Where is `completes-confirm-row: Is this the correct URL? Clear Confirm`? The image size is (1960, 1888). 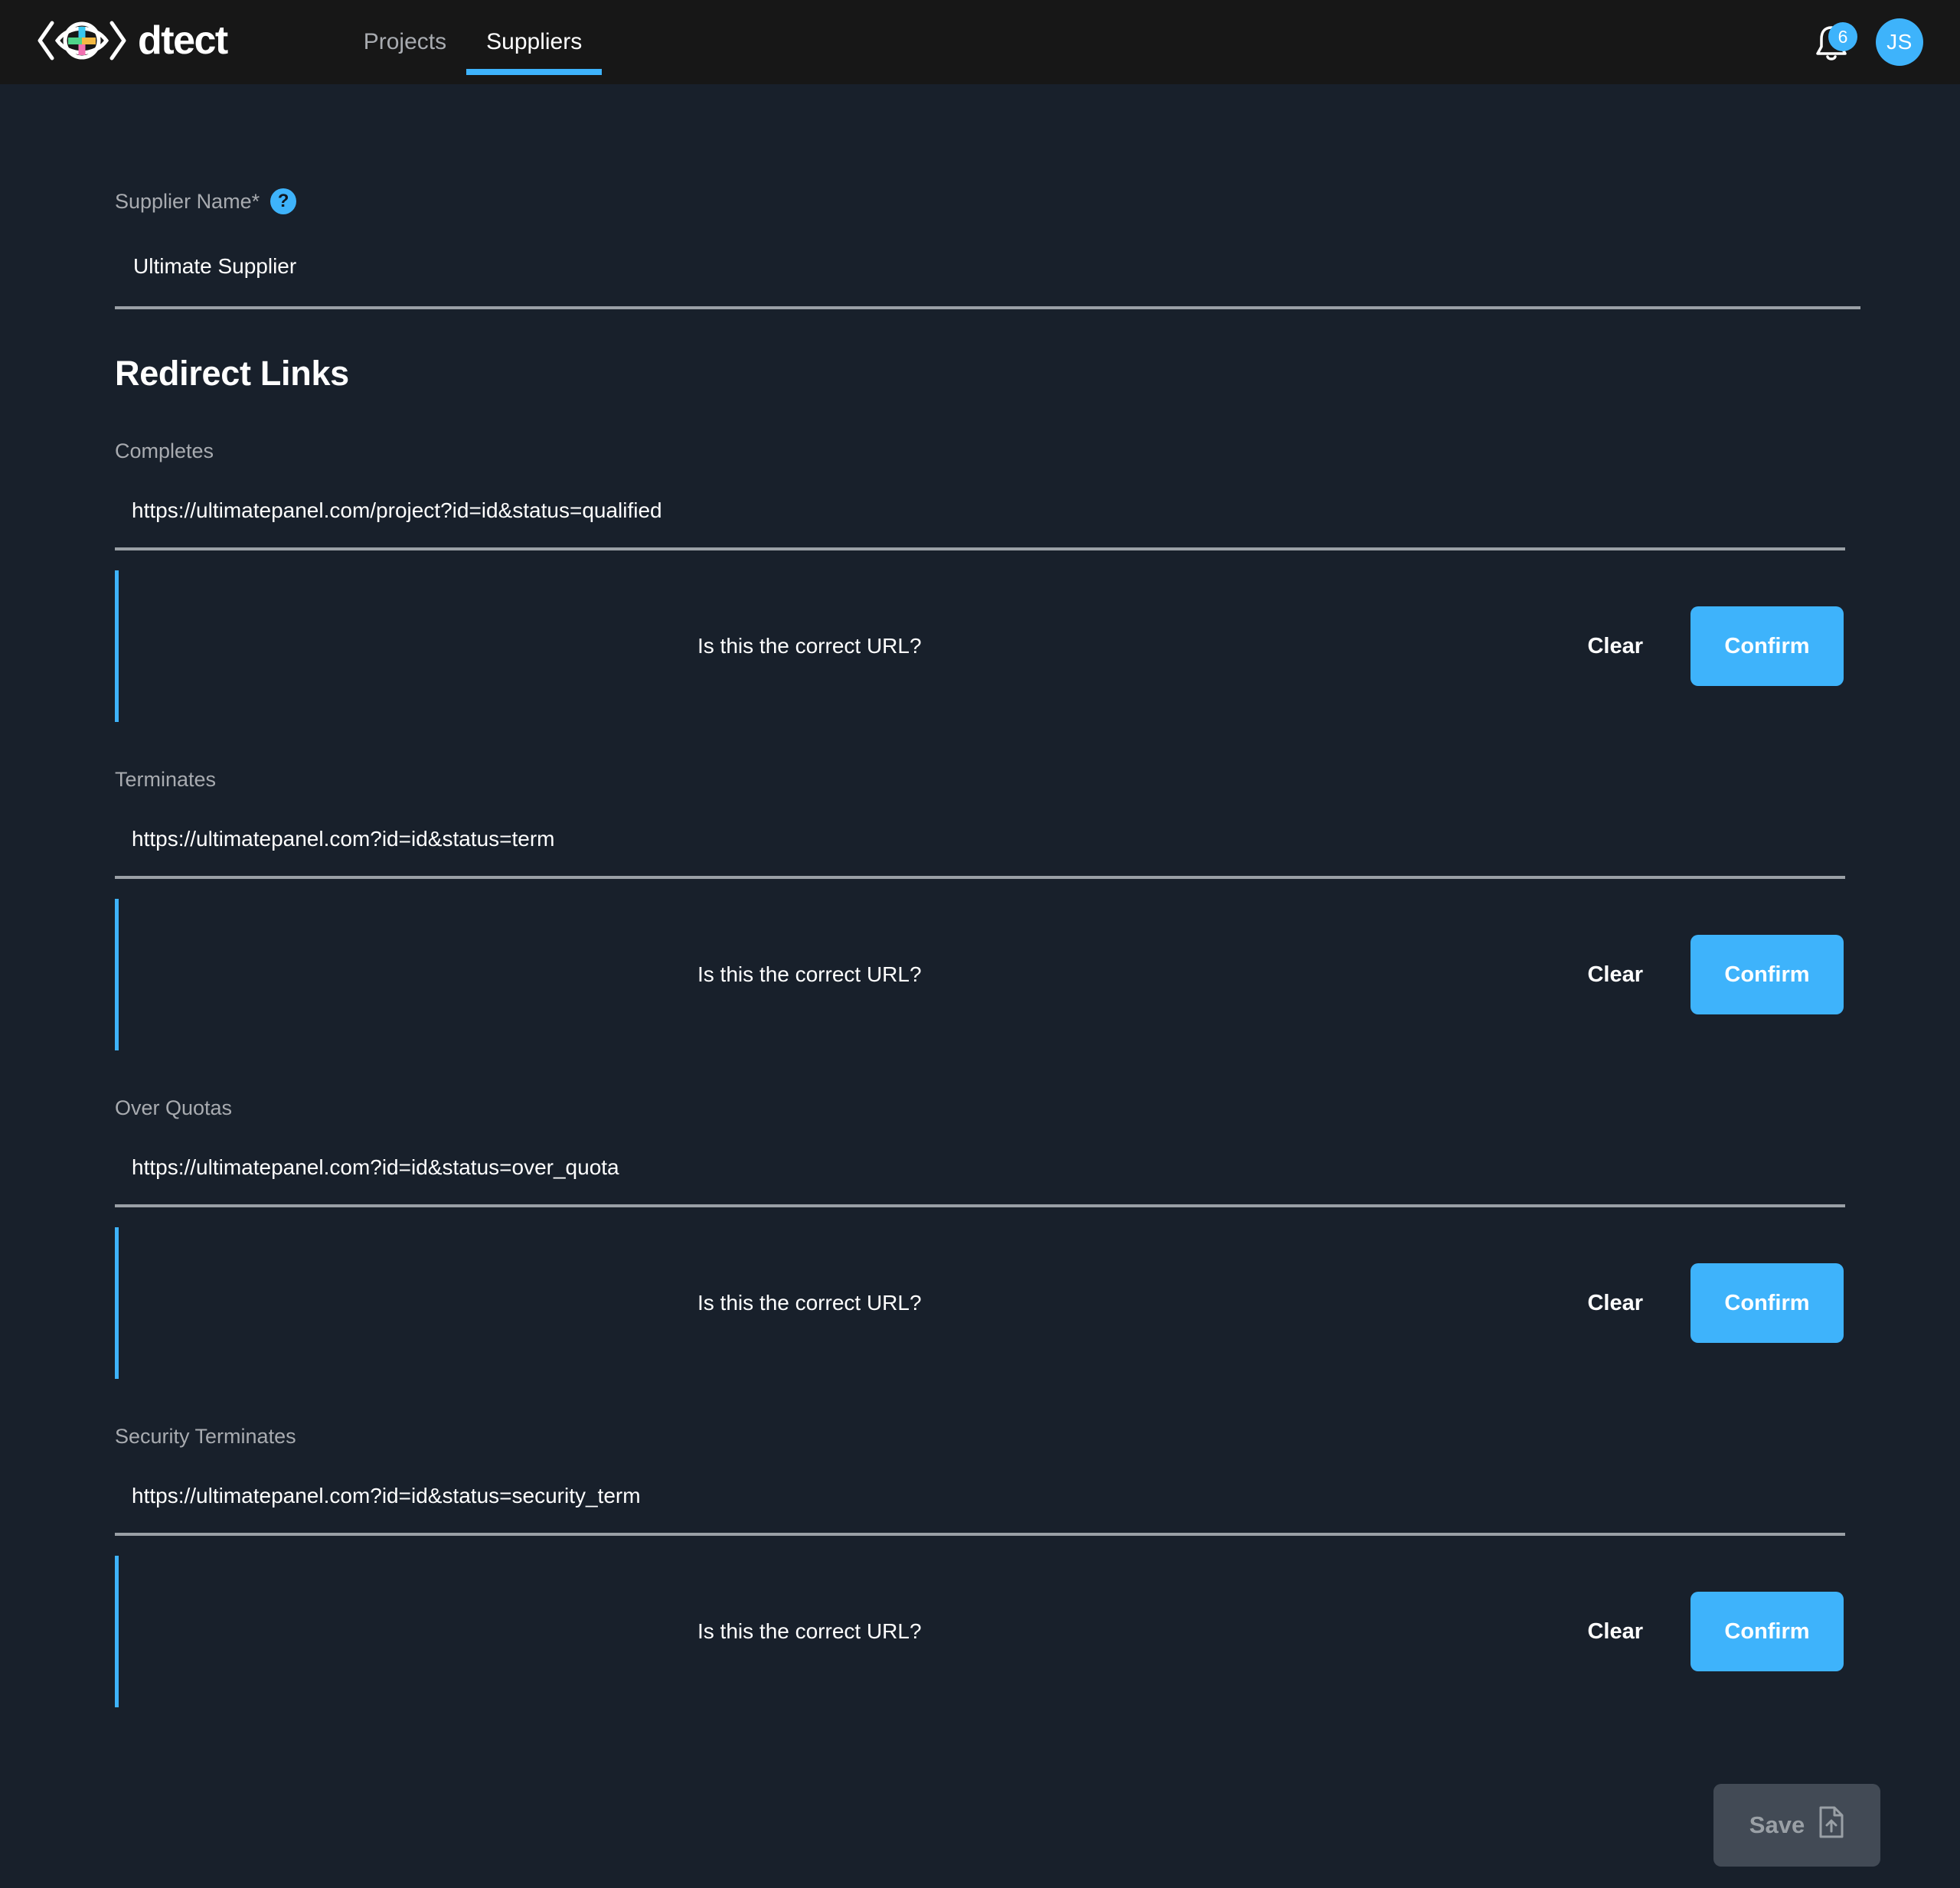
completes-confirm-row: Is this the correct URL? Clear Confirm is located at coordinates (1037, 646).